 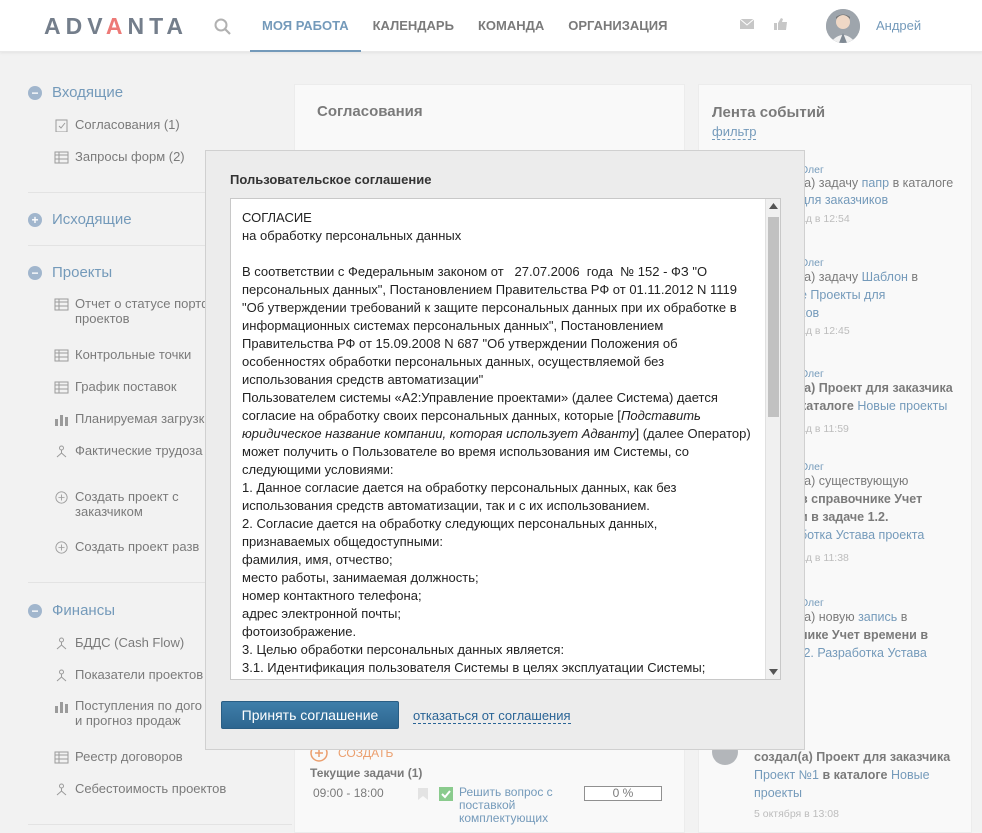 I want to click on nav-calendar: КАЛЕНДАРЬ, so click(x=413, y=26).